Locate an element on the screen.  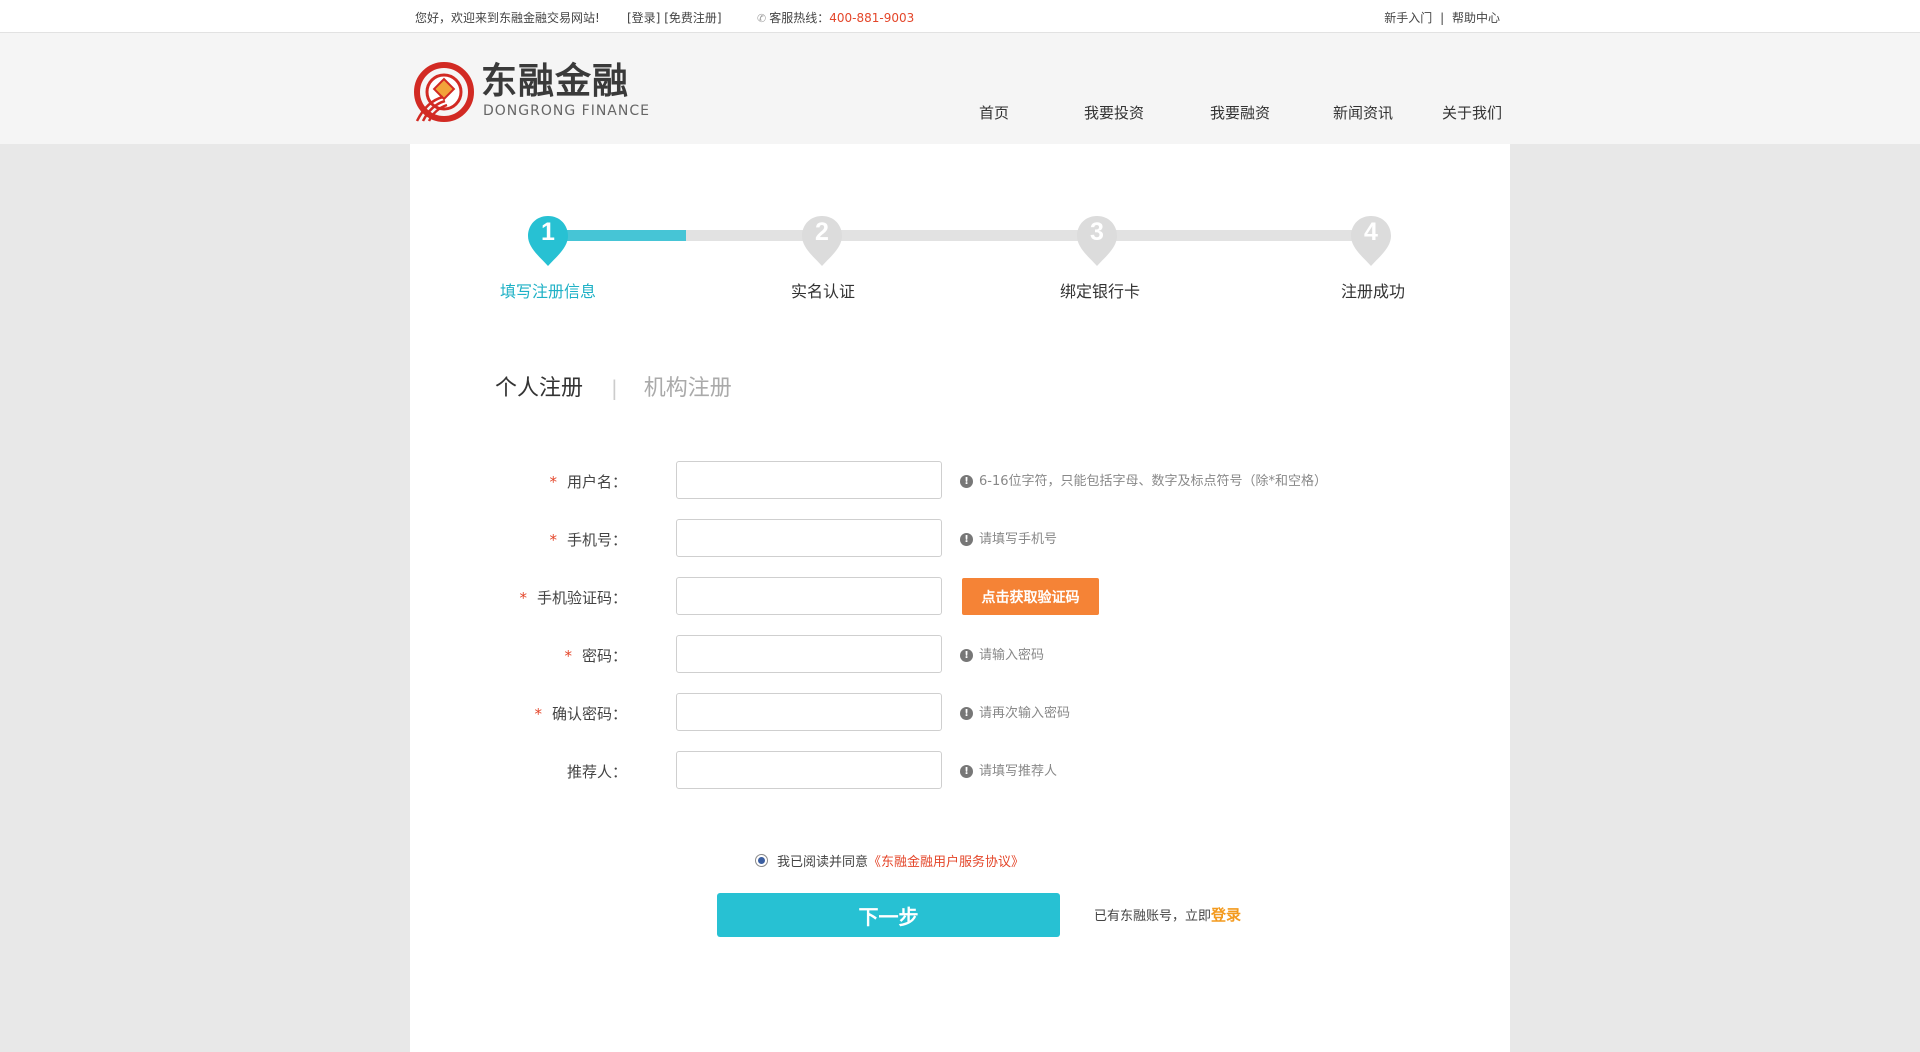
step-1-marker: 1 is located at coordinates (548, 241).